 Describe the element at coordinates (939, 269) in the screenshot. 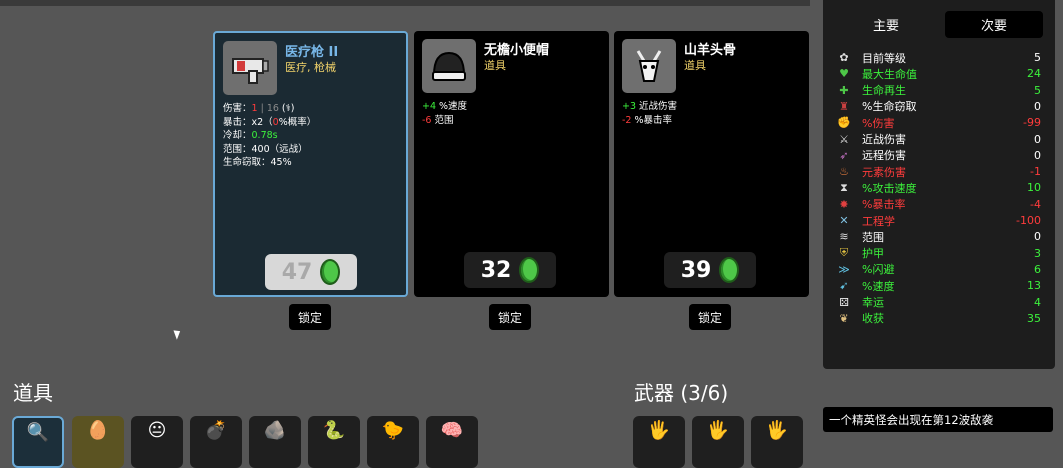

I see `stat-row: ≫ %闪避 6` at that location.